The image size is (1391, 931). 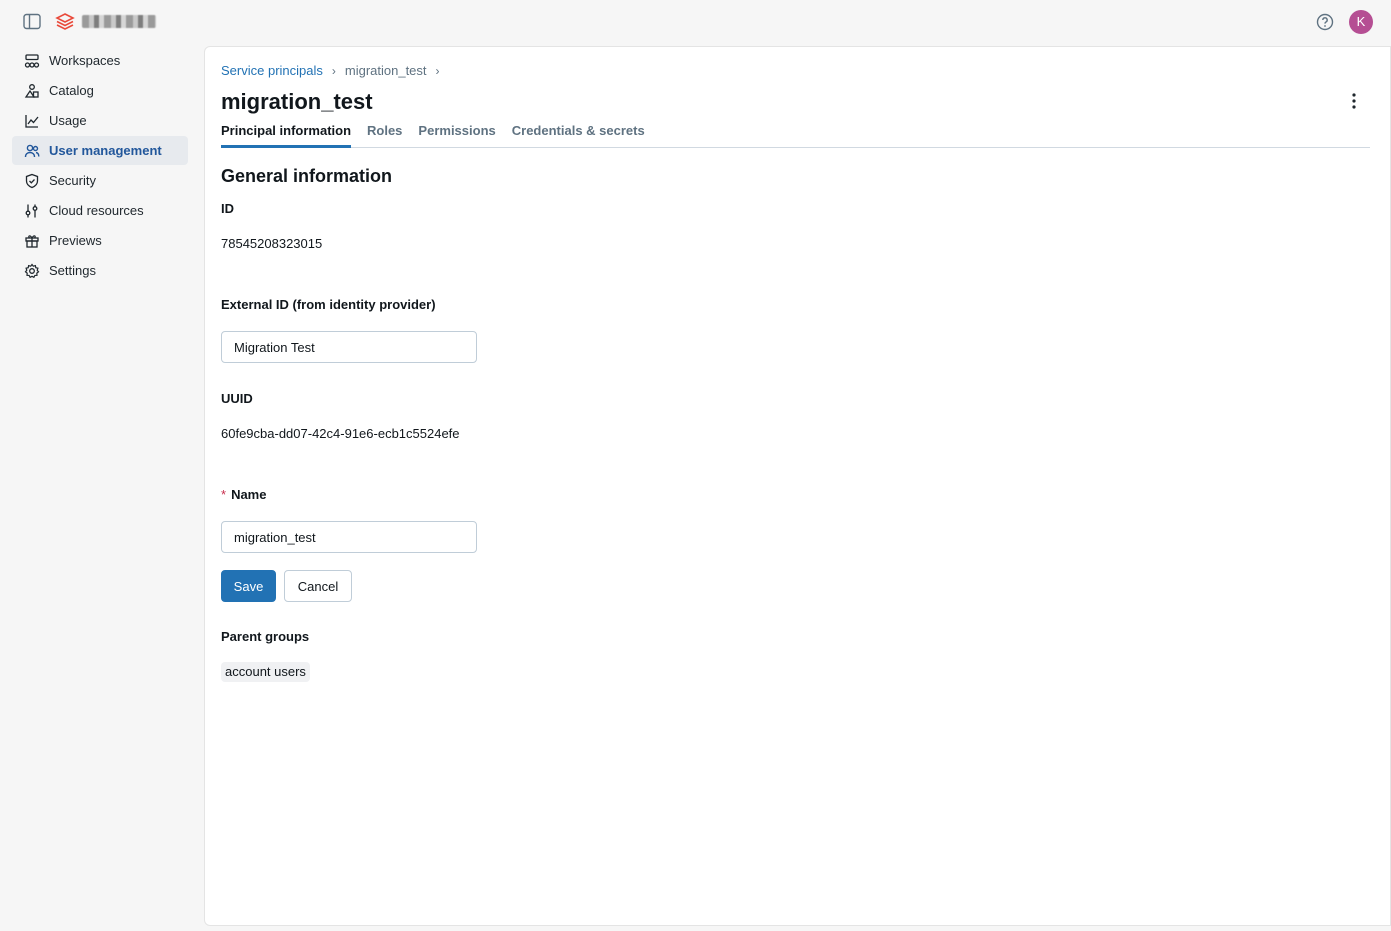 I want to click on section-title: General information, so click(x=307, y=176).